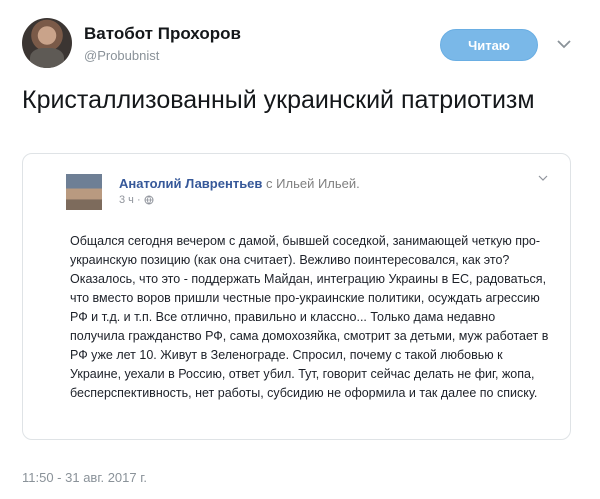 The width and height of the screenshot is (600, 499). I want to click on tweet-header: Ватобот Прохоров @Probubnist Читаю, so click(302, 44).